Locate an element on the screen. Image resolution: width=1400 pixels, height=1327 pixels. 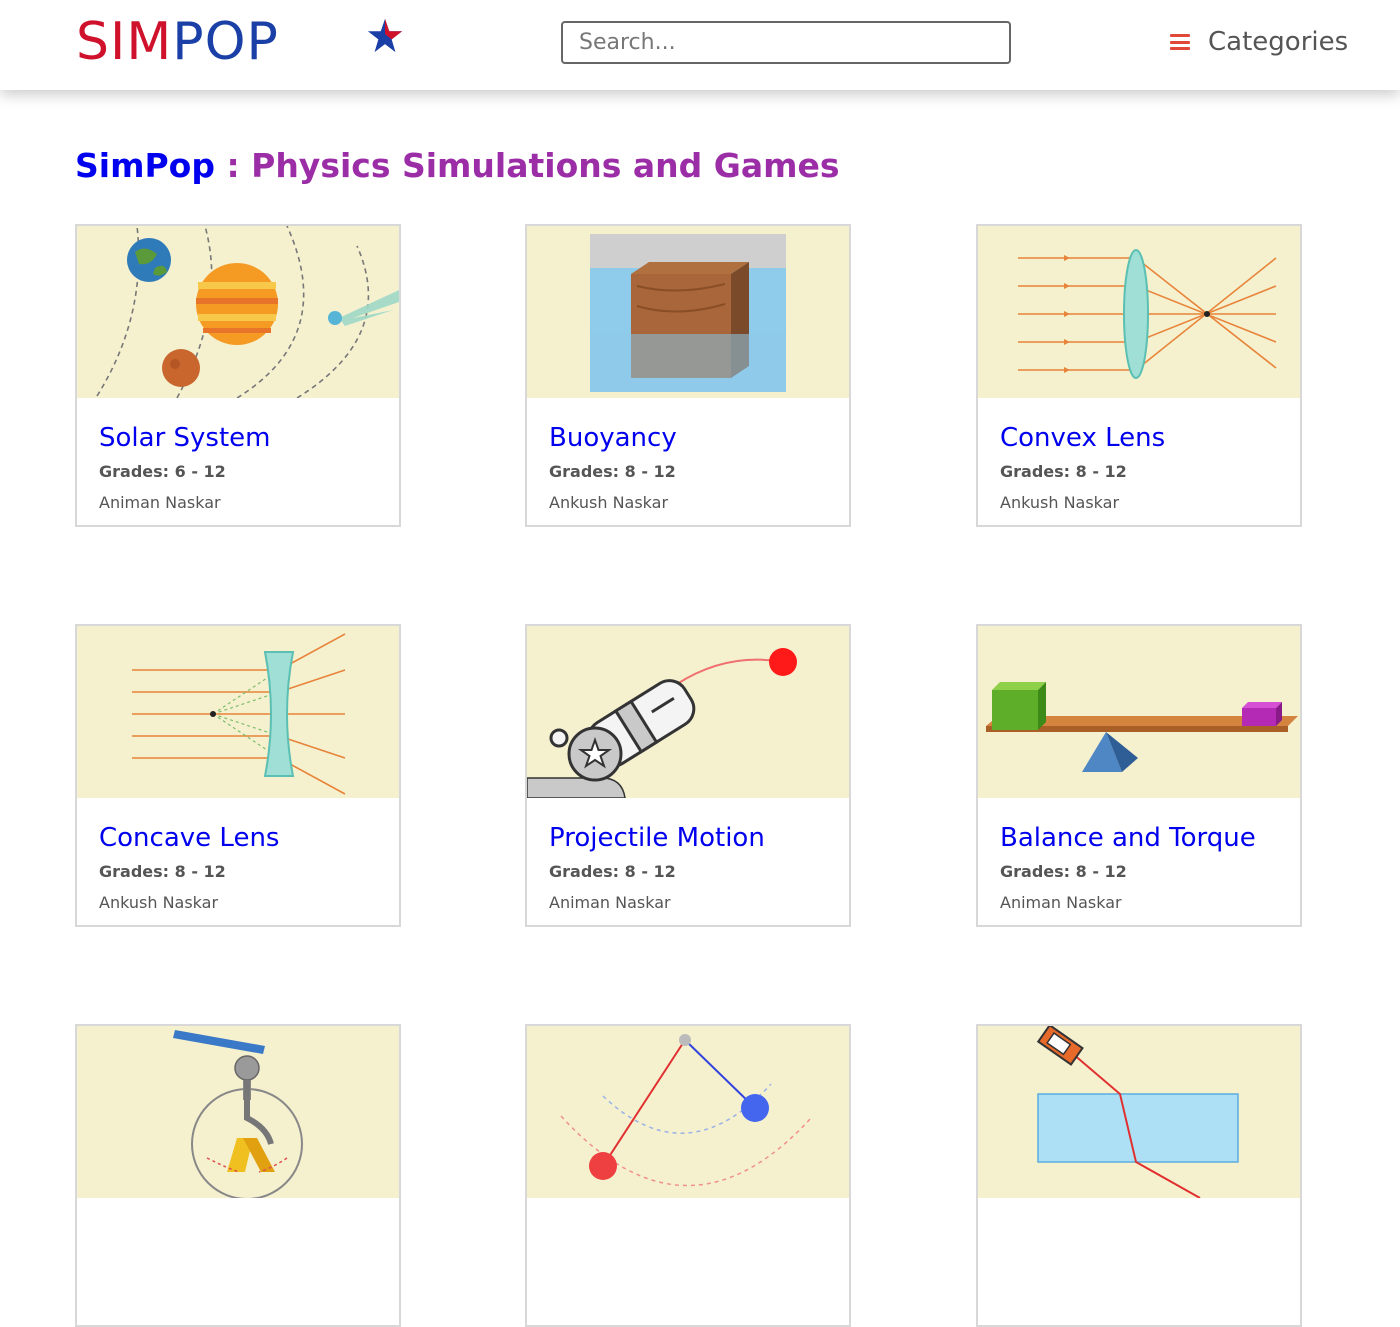
logo-wordmark: SIMPOP is located at coordinates (177, 42).